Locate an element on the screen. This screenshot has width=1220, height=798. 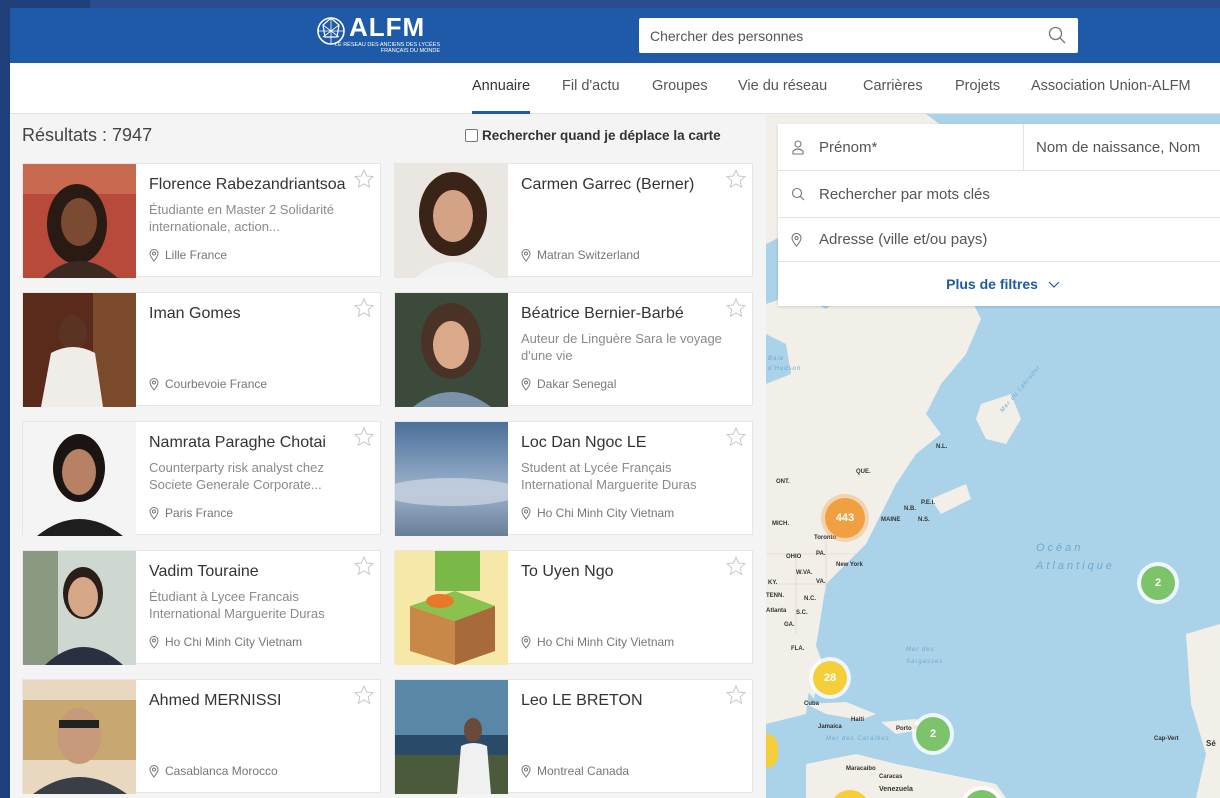
people-search-input is located at coordinates (839, 35).